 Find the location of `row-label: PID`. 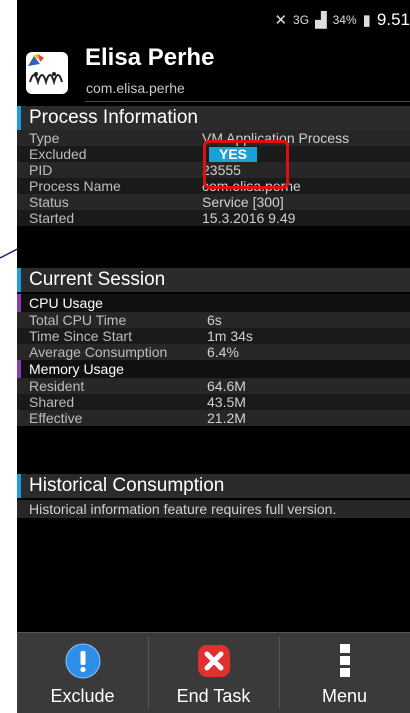

row-label: PID is located at coordinates (41, 170).